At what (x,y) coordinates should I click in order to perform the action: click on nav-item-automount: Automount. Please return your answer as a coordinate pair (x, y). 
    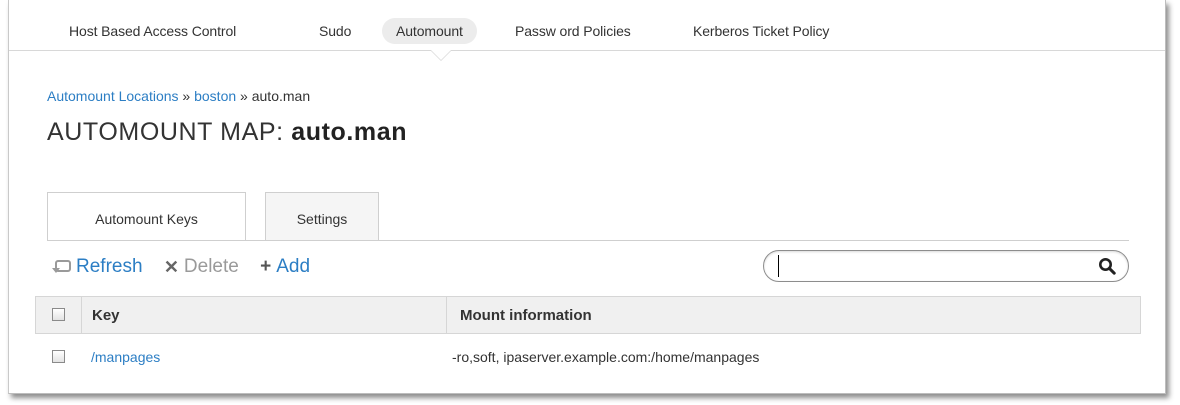
    Looking at the image, I should click on (429, 31).